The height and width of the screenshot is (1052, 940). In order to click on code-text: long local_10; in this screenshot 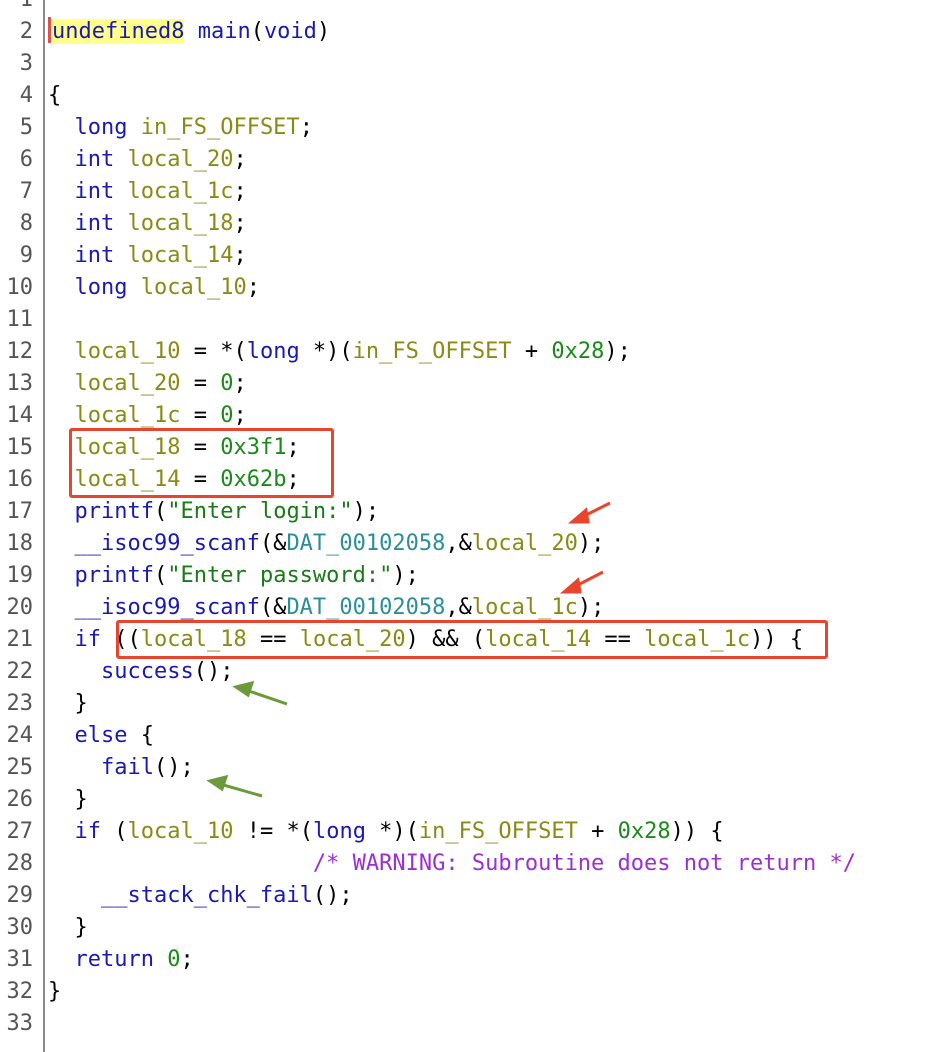, I will do `click(154, 288)`.